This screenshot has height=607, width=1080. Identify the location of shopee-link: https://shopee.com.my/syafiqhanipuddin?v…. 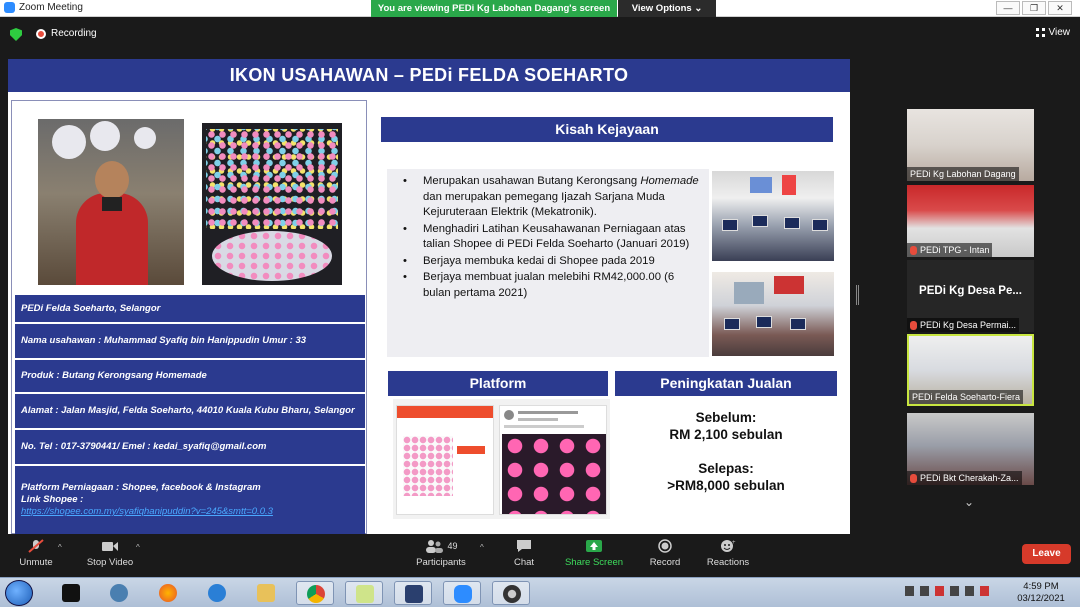
(190, 512).